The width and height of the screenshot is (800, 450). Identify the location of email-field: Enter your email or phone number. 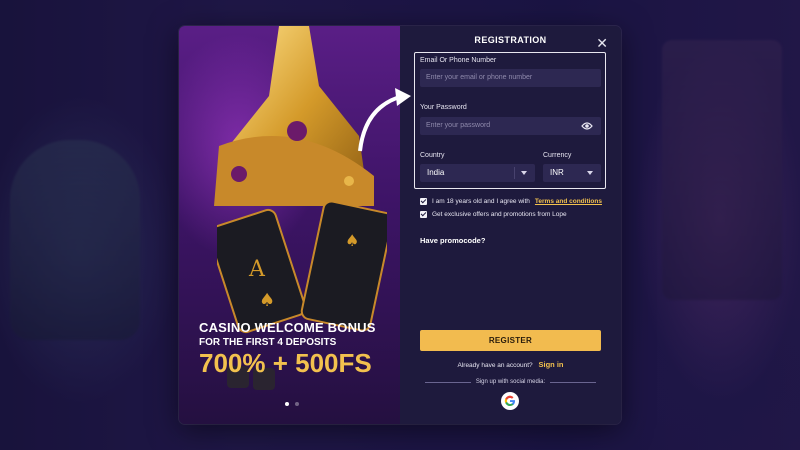
(510, 78).